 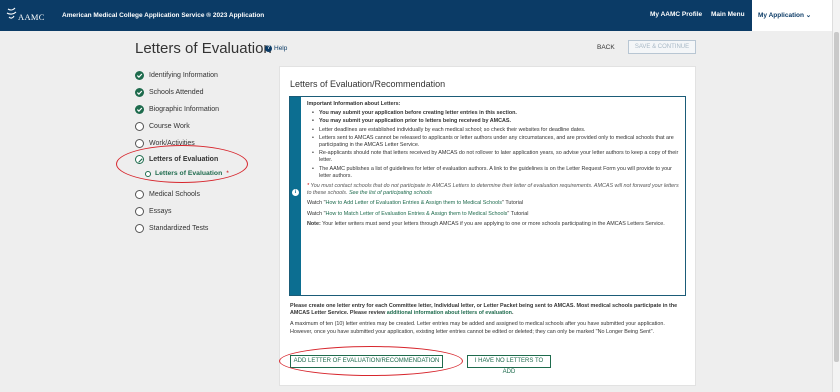 What do you see at coordinates (184, 109) in the screenshot?
I see `sidebar-item-label: Biographic Information` at bounding box center [184, 109].